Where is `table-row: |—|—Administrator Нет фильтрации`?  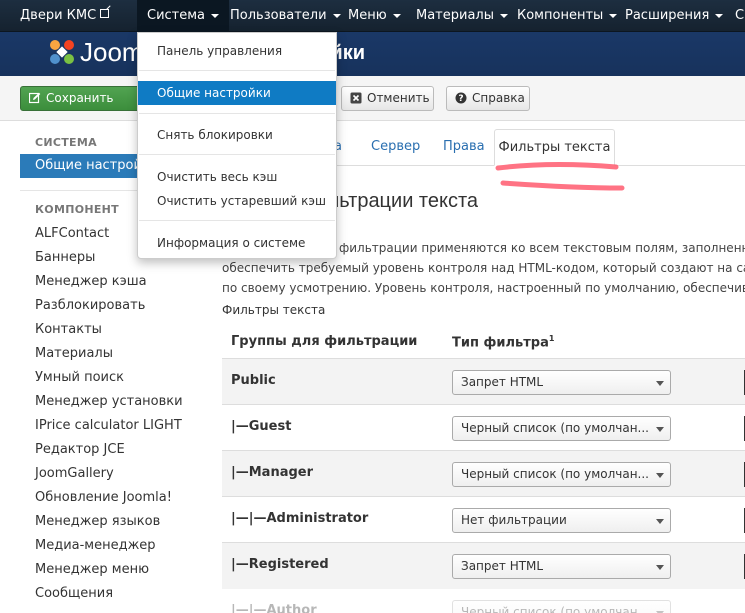
table-row: |—|—Administrator Нет фильтрации is located at coordinates (483, 519).